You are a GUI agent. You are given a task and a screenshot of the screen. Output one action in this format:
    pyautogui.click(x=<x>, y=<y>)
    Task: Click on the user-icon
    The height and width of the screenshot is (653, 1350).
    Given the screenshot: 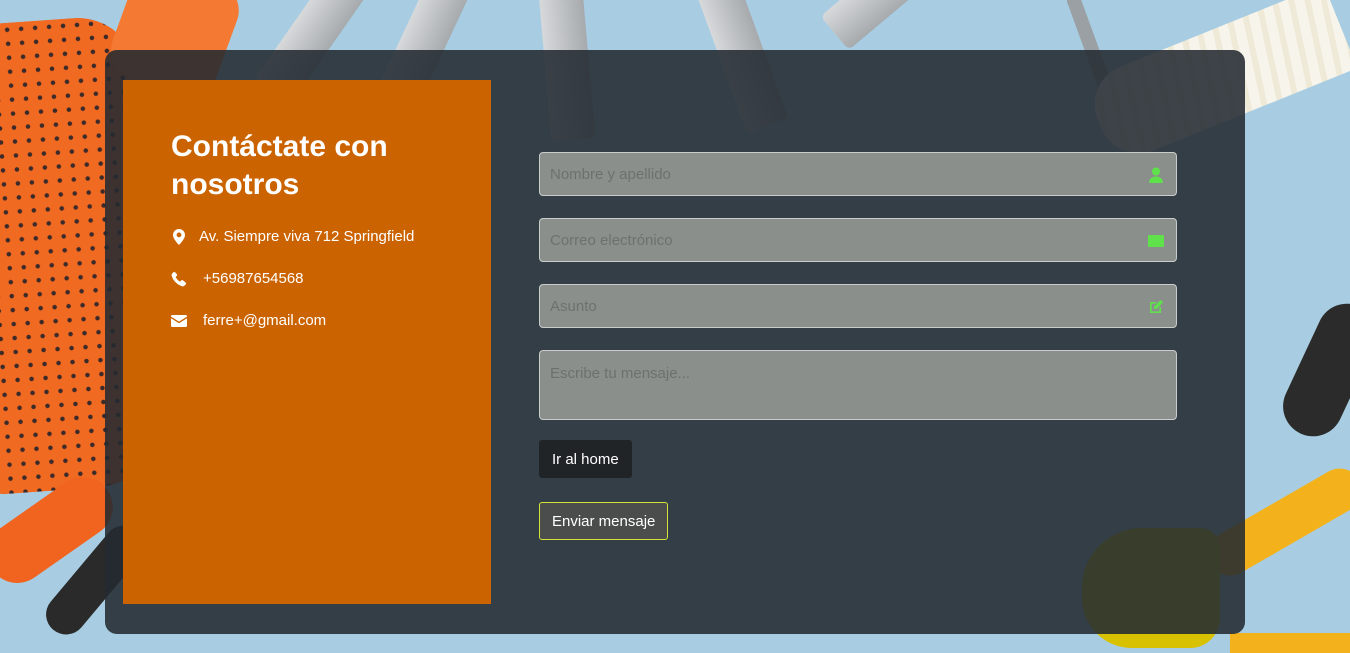 What is the action you would take?
    pyautogui.click(x=1156, y=175)
    